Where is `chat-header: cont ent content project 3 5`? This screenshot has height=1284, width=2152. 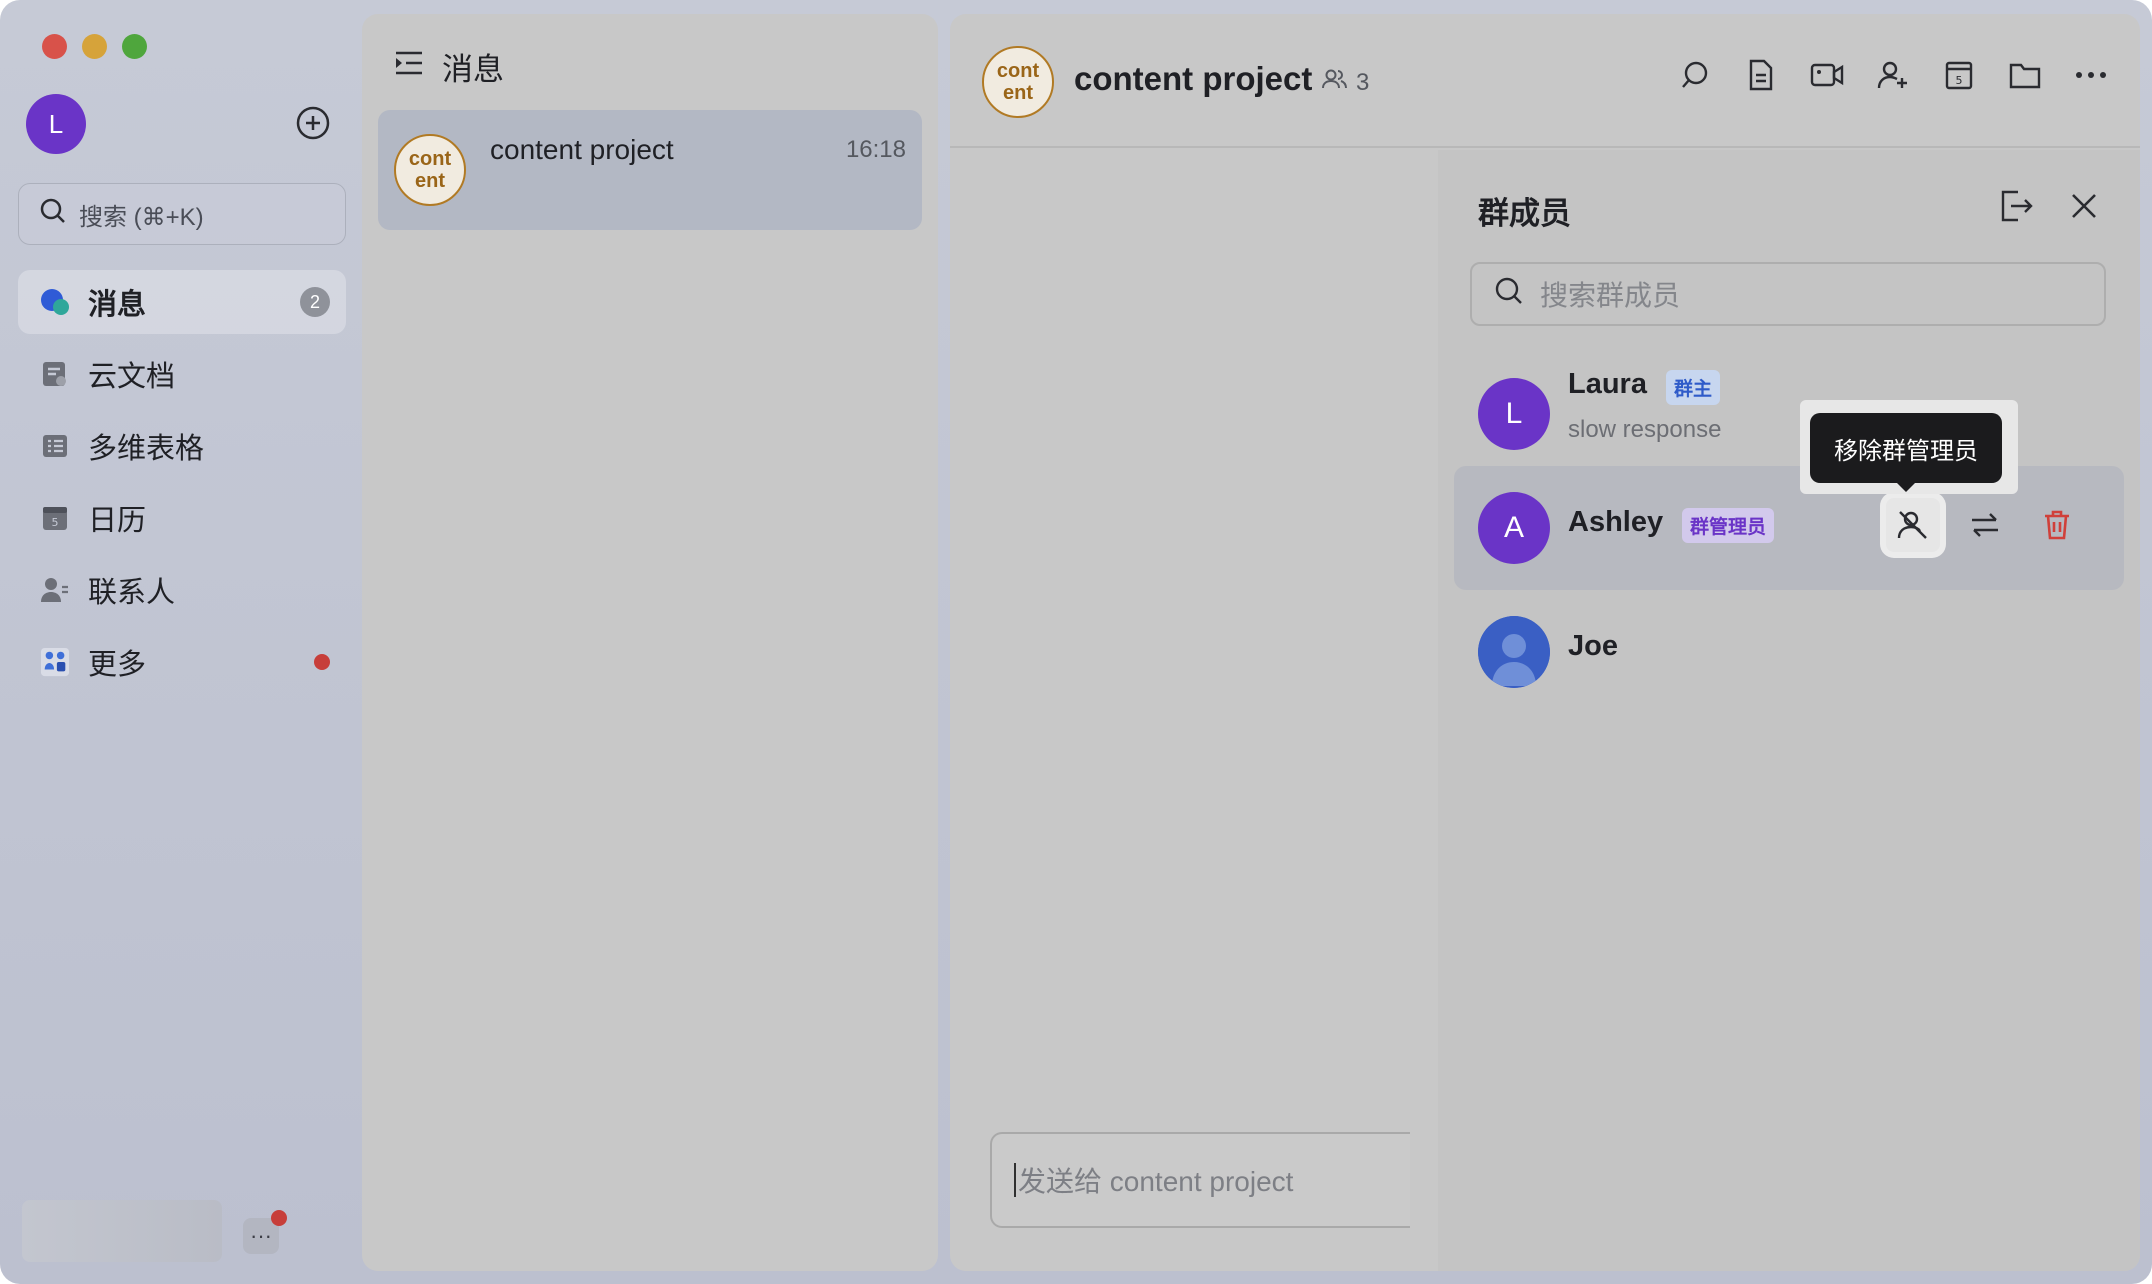 chat-header: cont ent content project 3 5 is located at coordinates (1545, 81).